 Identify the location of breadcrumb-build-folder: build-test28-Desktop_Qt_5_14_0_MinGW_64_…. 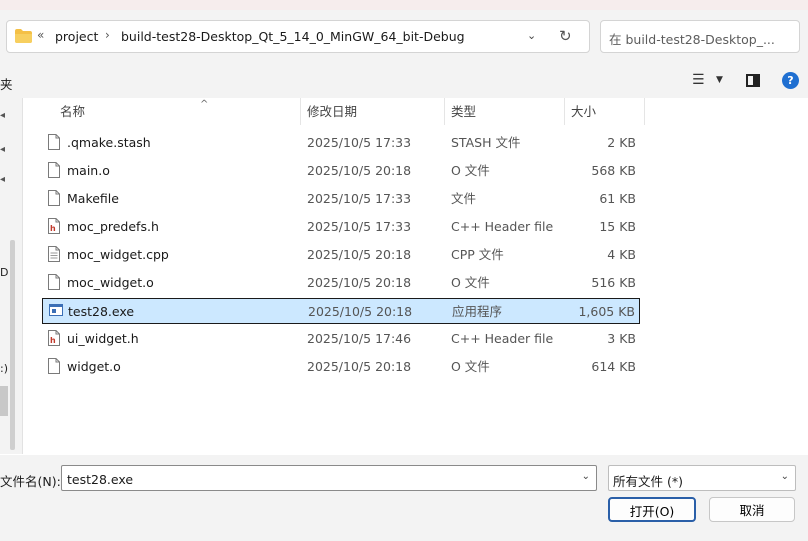
(293, 36).